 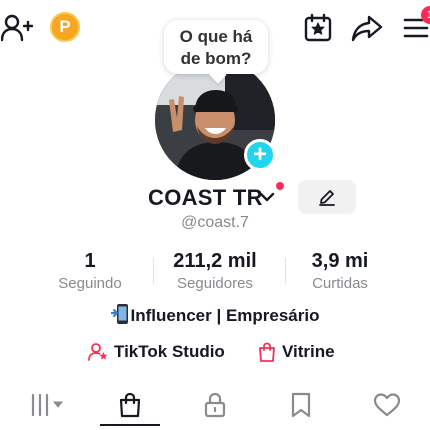 I want to click on person-plus-icon, so click(x=17, y=28).